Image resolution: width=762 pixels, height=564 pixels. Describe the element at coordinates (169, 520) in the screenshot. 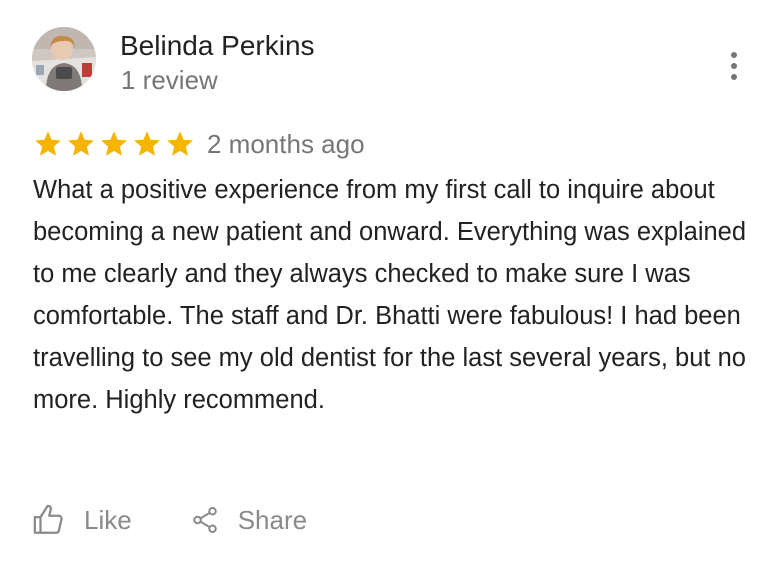

I see `review-actions: Like Share` at that location.